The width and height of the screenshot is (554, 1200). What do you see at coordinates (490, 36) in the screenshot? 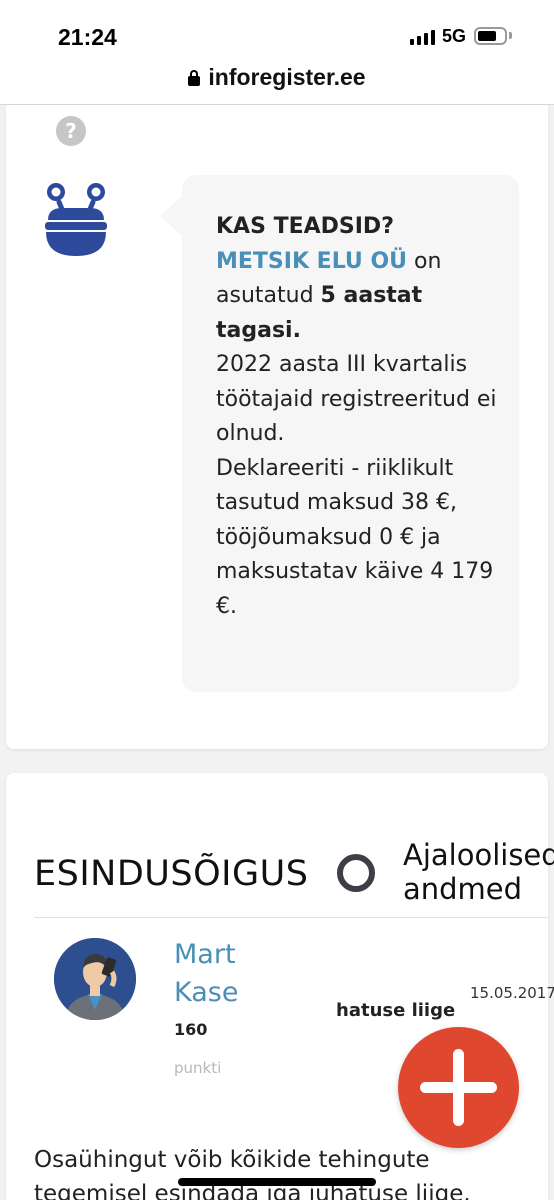
I see `battery-icon` at bounding box center [490, 36].